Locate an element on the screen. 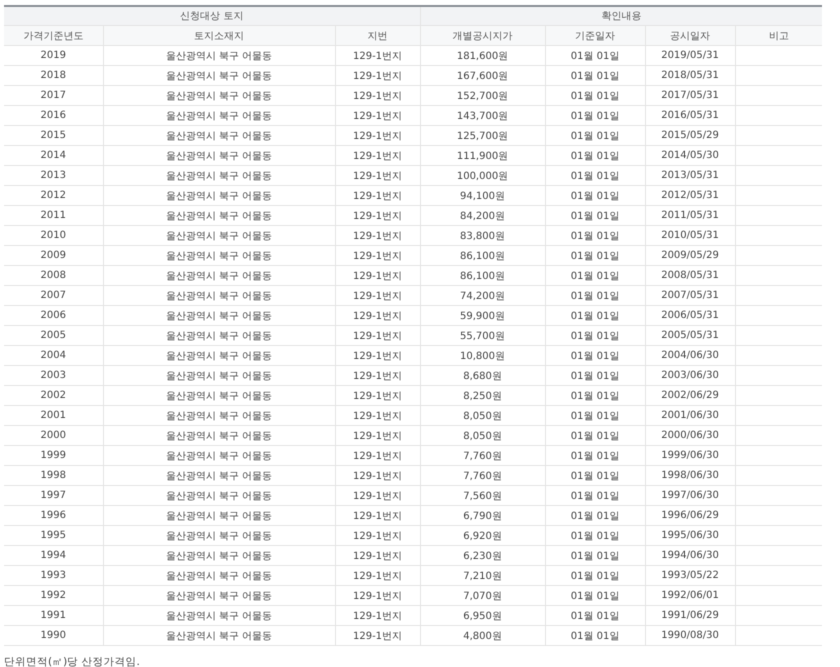  table-cell: 2010/05/31 is located at coordinates (690, 236).